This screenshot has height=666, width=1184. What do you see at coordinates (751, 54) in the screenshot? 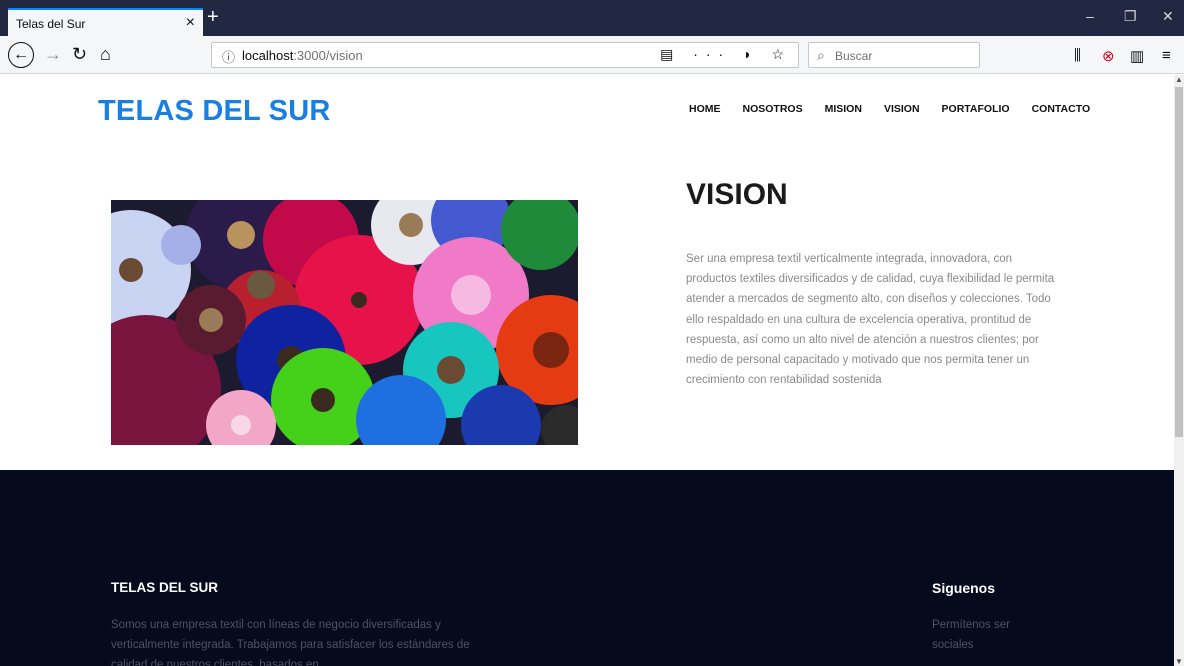
I see `pocket-icon: ◗` at bounding box center [751, 54].